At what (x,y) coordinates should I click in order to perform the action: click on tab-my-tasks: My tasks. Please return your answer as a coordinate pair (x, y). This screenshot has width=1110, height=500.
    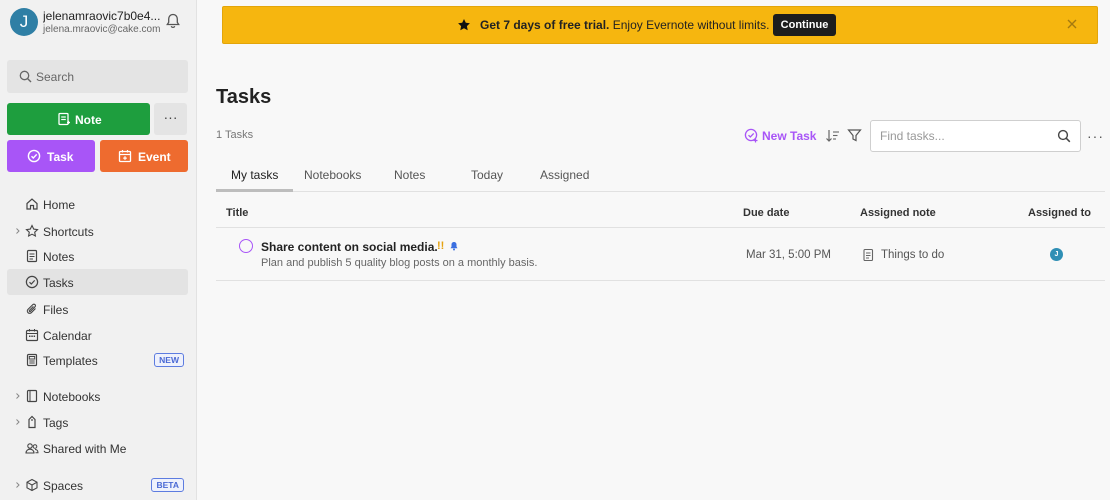
    Looking at the image, I should click on (254, 175).